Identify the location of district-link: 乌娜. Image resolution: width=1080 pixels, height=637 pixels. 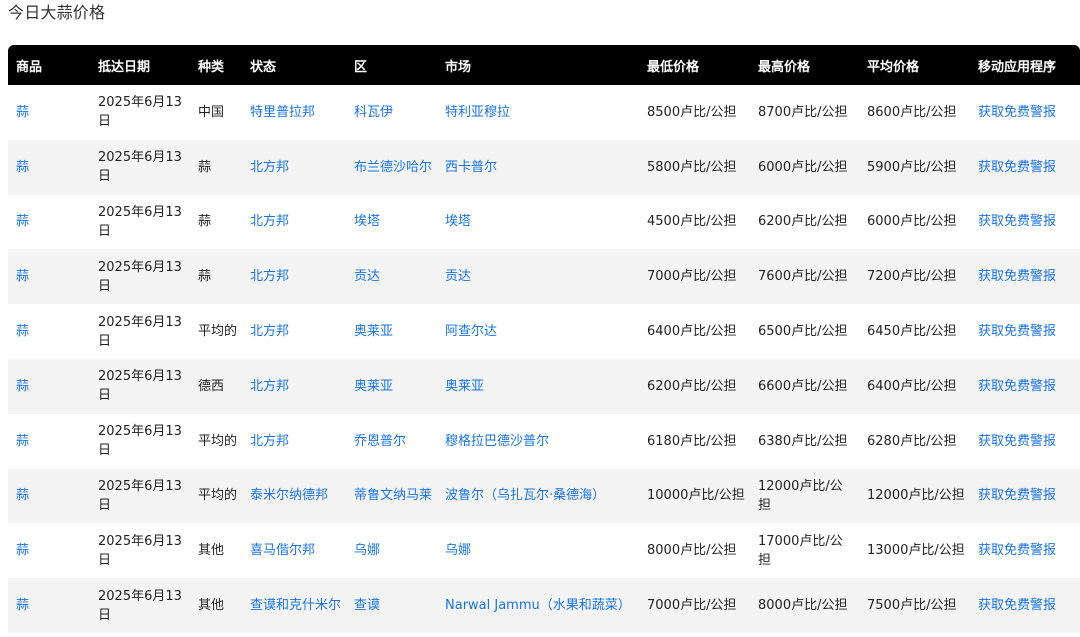
(367, 550).